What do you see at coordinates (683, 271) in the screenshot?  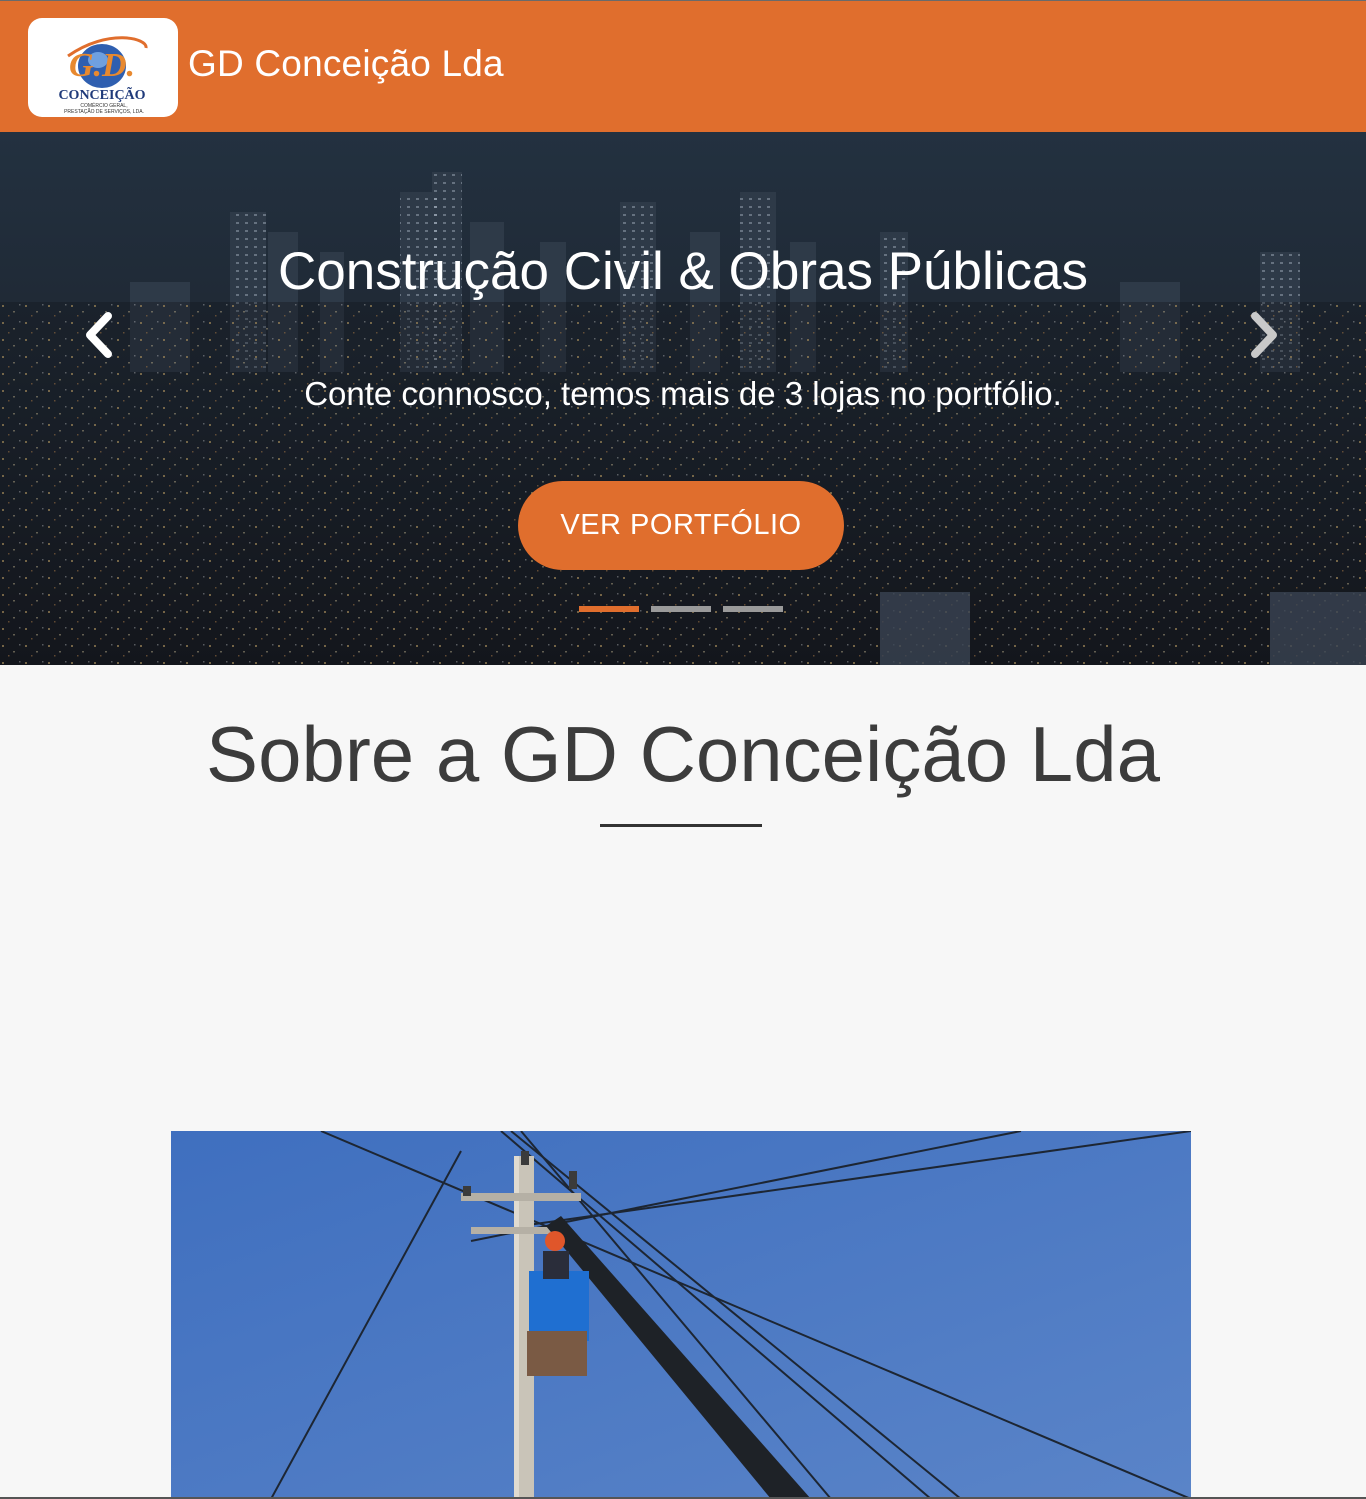 I see `hero-title: Construção Civil & Obras Públicas` at bounding box center [683, 271].